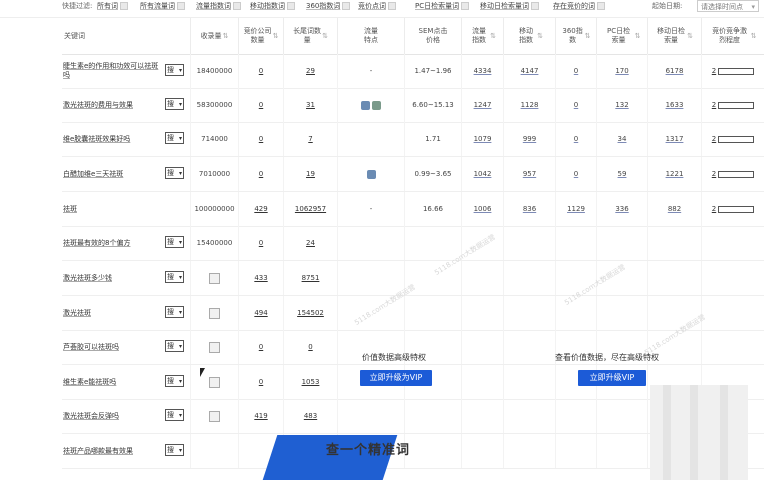 The image size is (764, 480). I want to click on cell-keyword: 祛斑, so click(112, 209).